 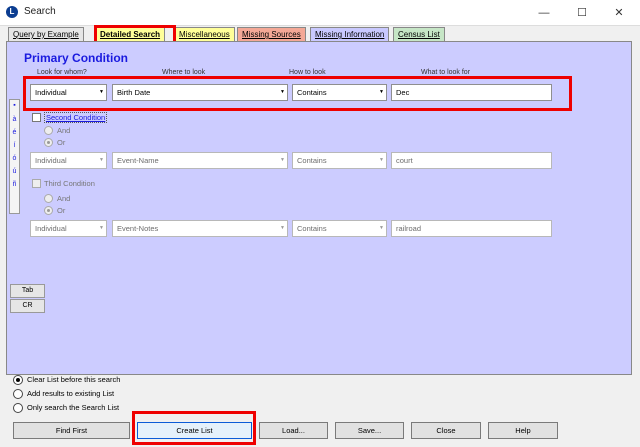 I want to click on only-search-list-radio, so click(x=18, y=408).